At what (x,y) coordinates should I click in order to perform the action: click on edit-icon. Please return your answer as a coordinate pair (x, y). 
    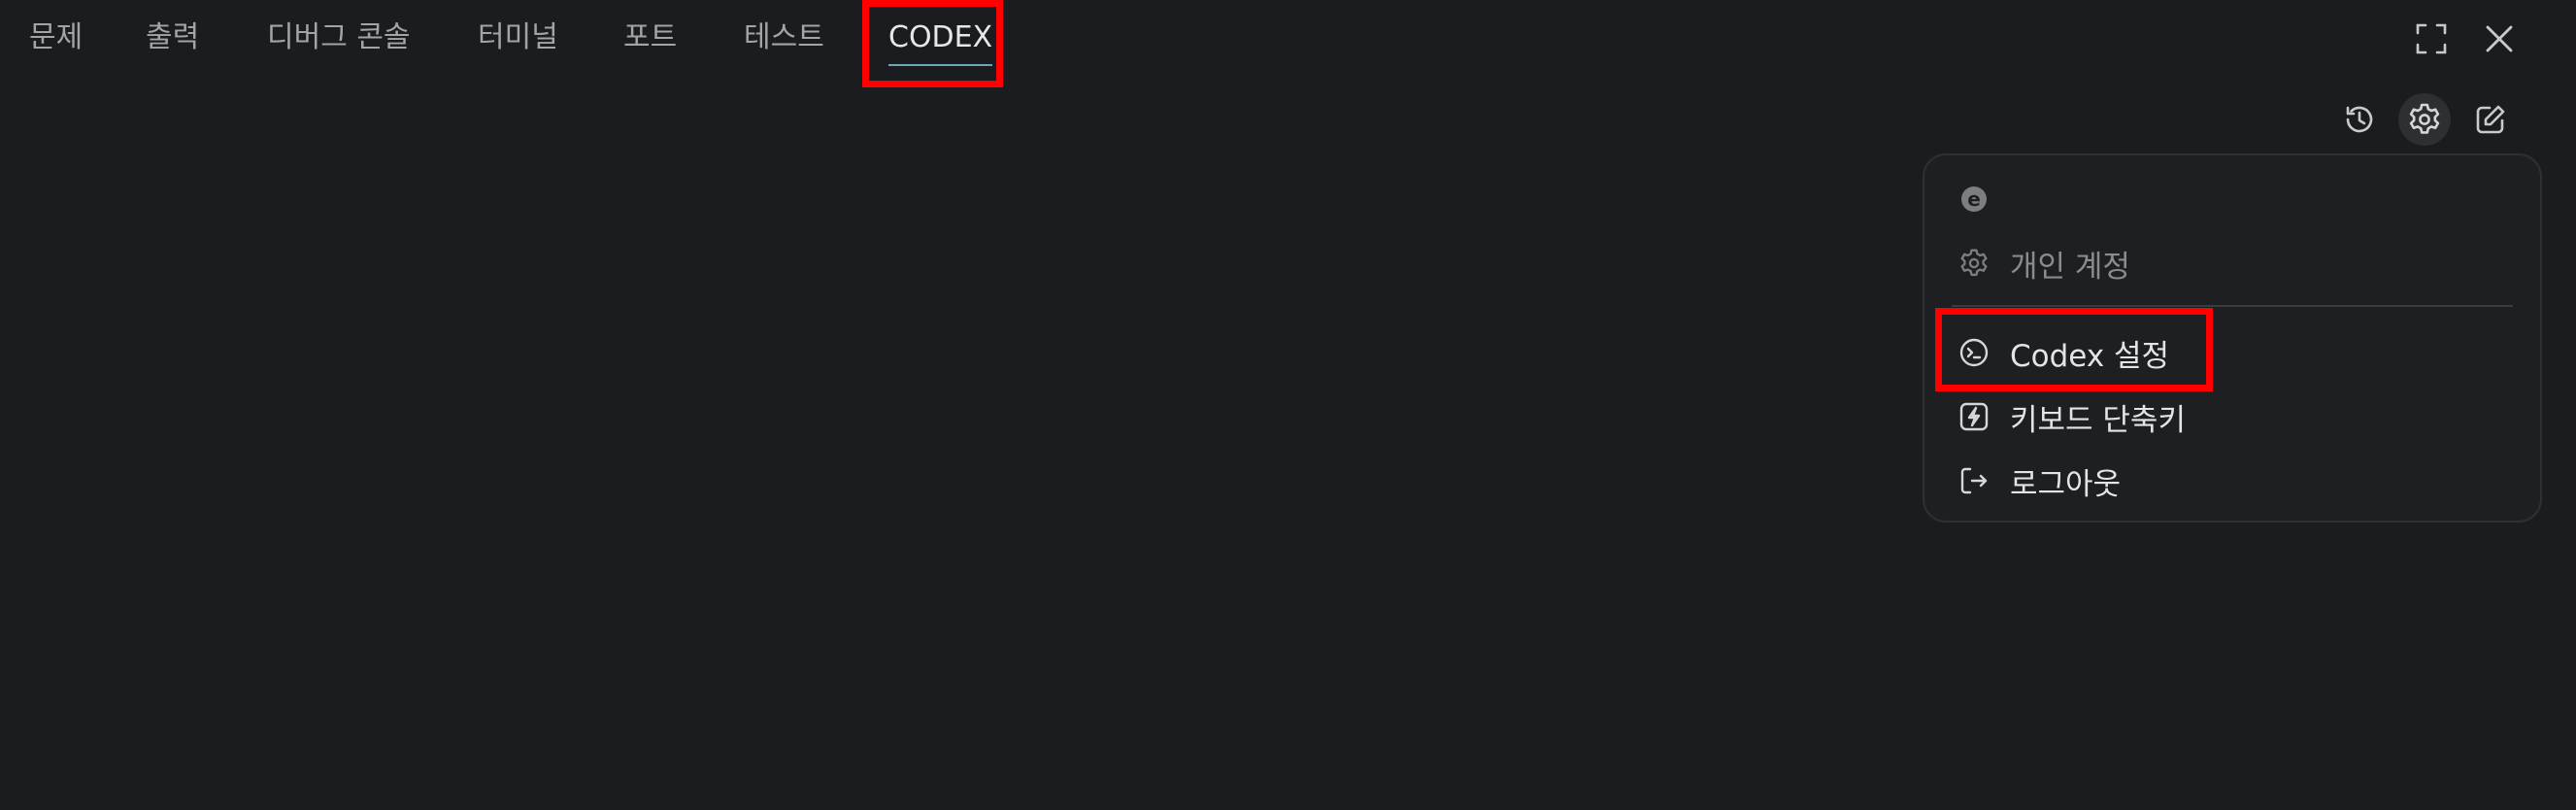
    Looking at the image, I should click on (2490, 119).